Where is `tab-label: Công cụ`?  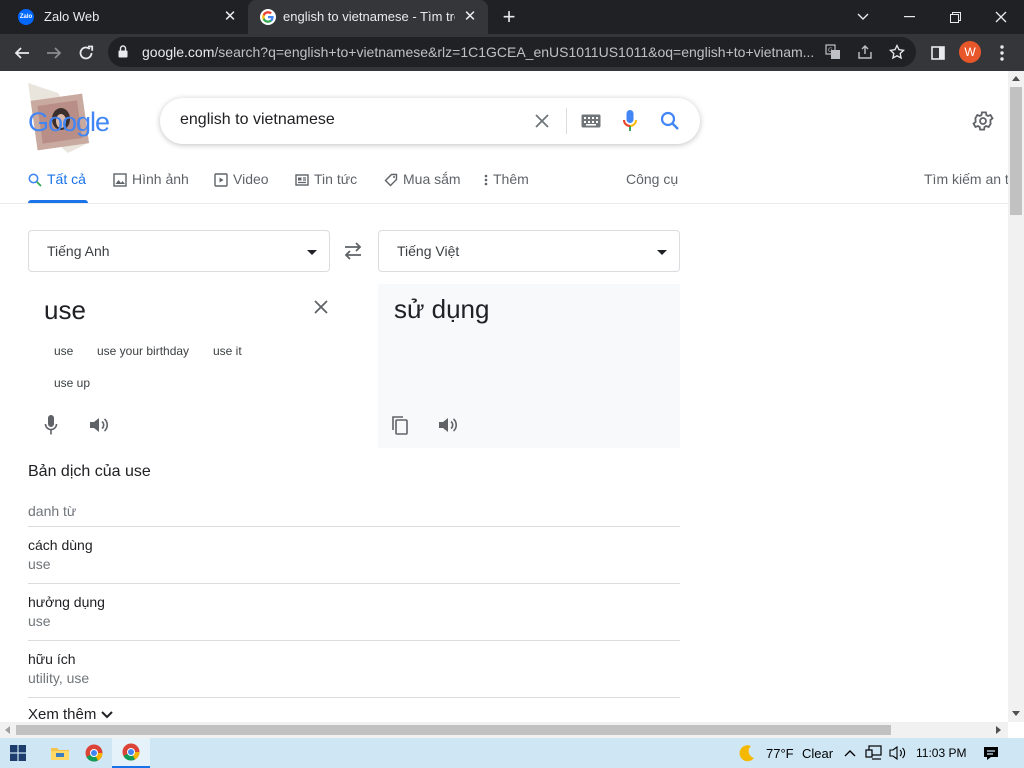 tab-label: Công cụ is located at coordinates (652, 179).